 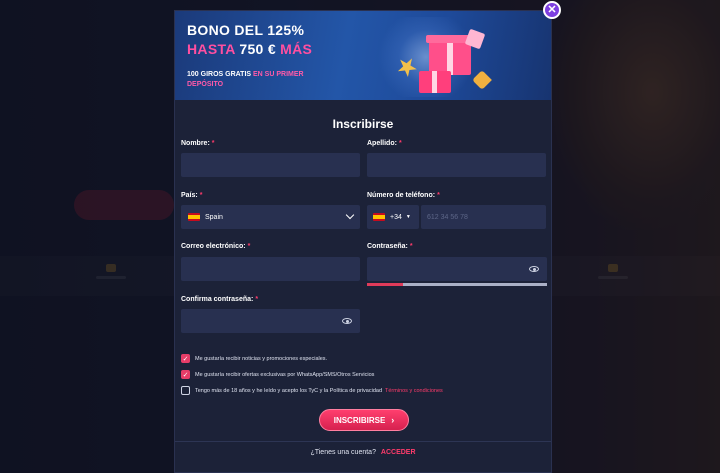 I want to click on phone-code-value: +34, so click(x=396, y=217).